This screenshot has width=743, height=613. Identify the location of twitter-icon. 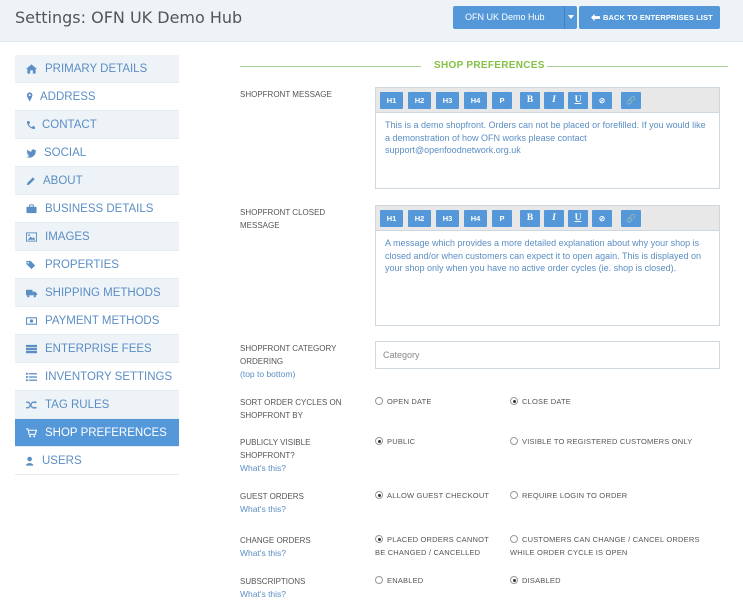
(31, 153).